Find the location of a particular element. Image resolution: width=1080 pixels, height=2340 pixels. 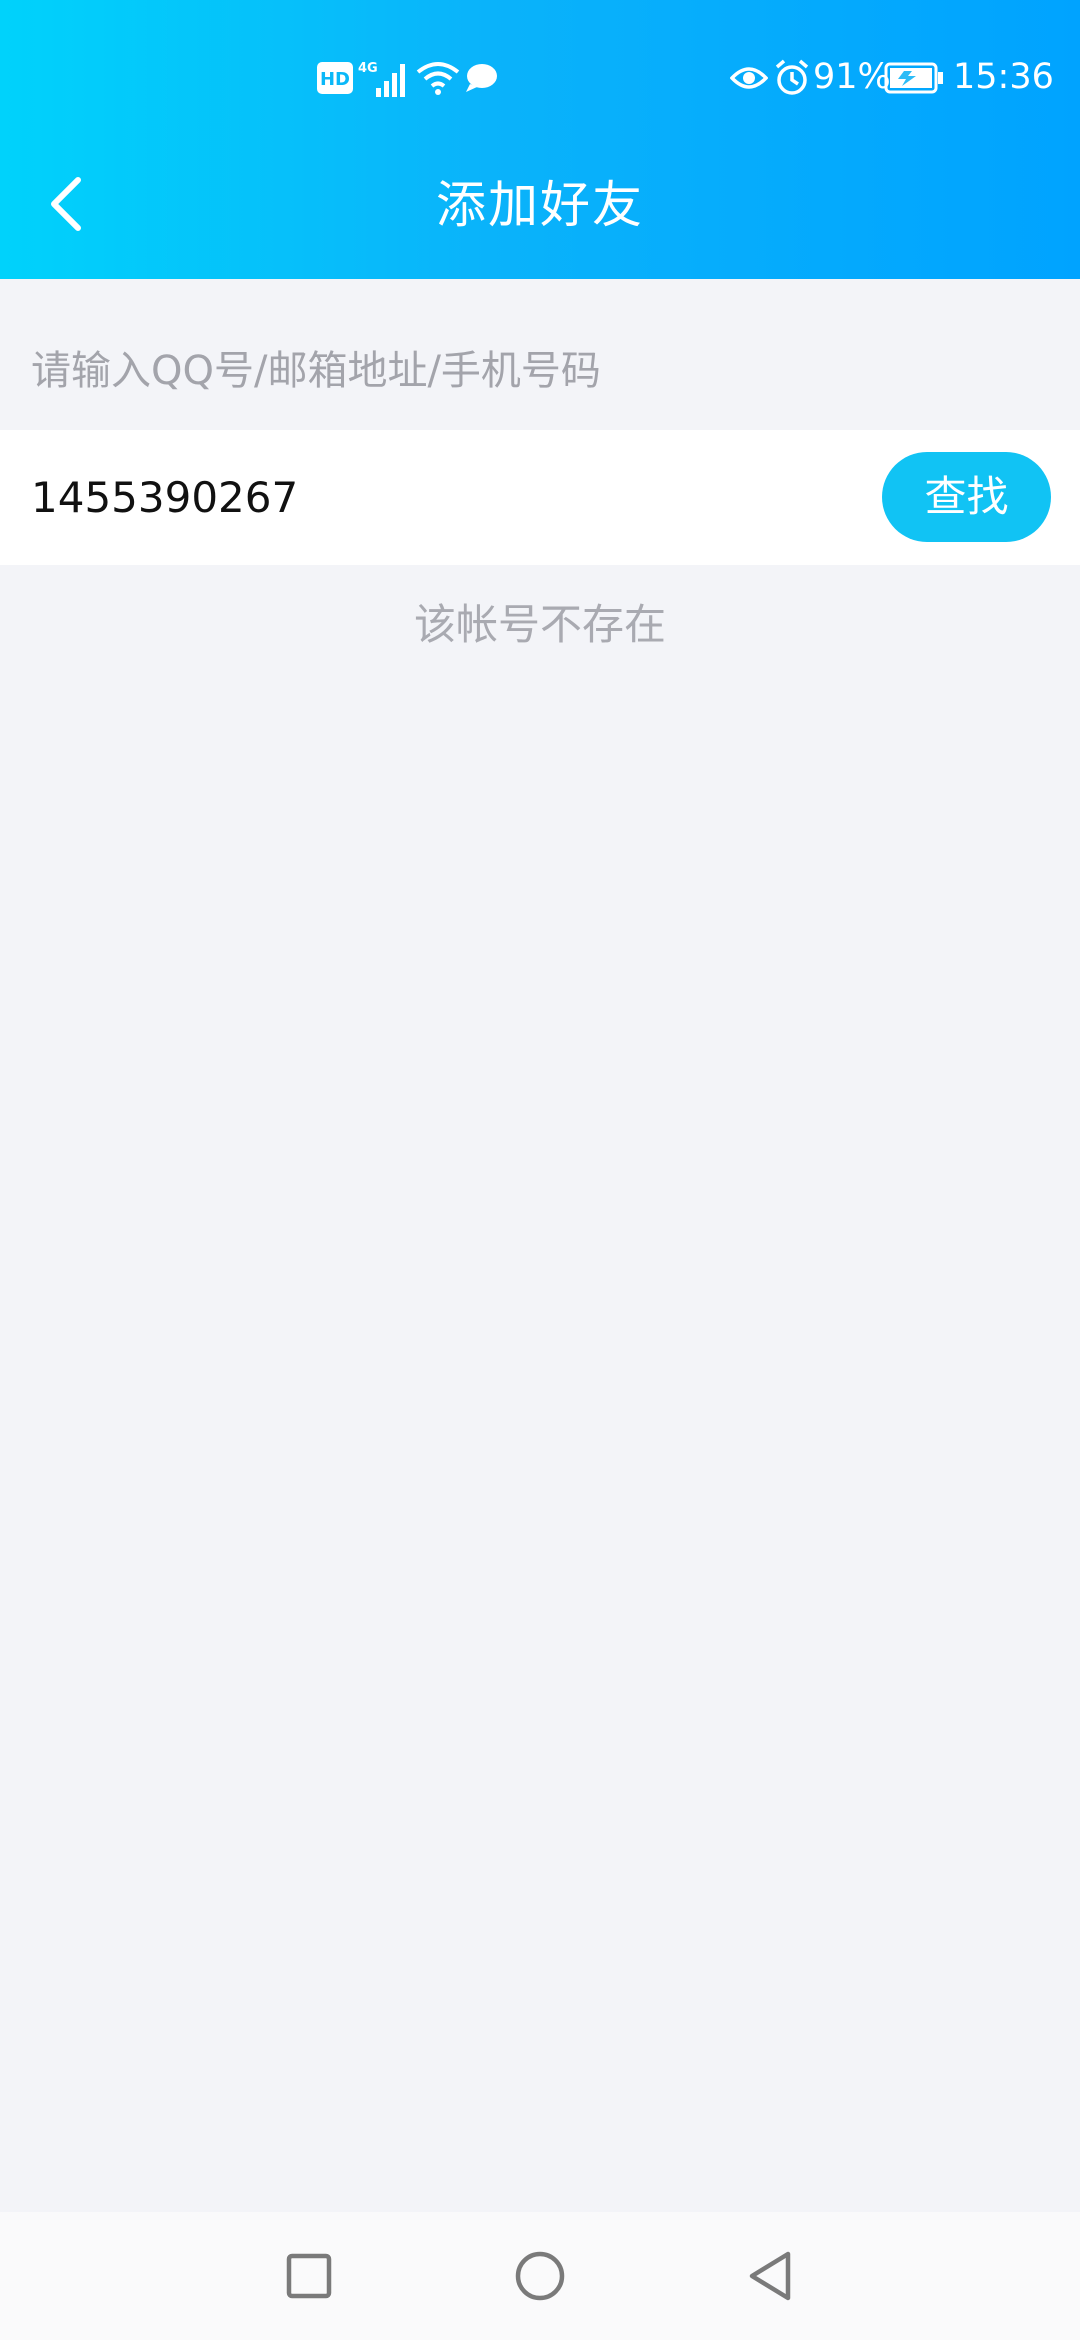

search-row: 1455390267 查找 is located at coordinates (540, 497).